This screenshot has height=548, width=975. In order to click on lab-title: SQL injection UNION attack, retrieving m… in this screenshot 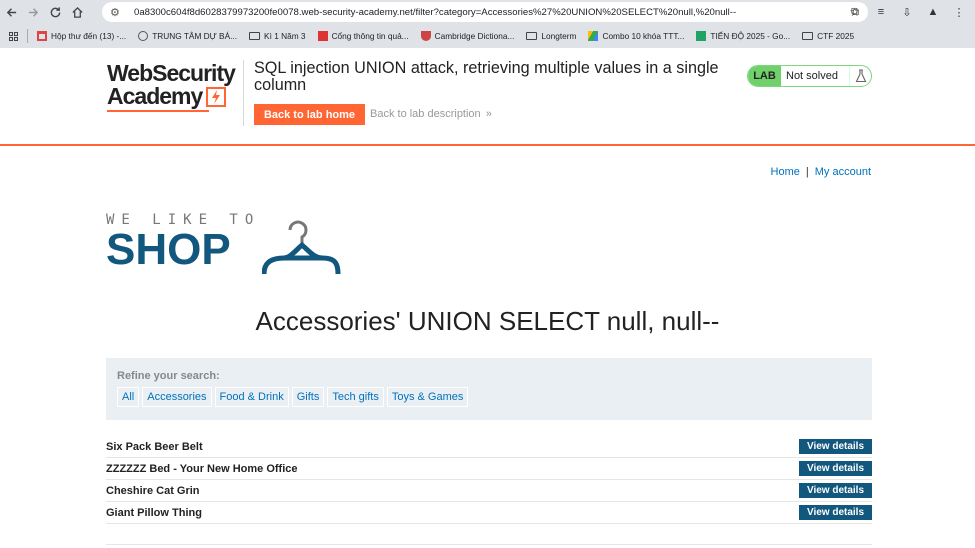, I will do `click(486, 76)`.